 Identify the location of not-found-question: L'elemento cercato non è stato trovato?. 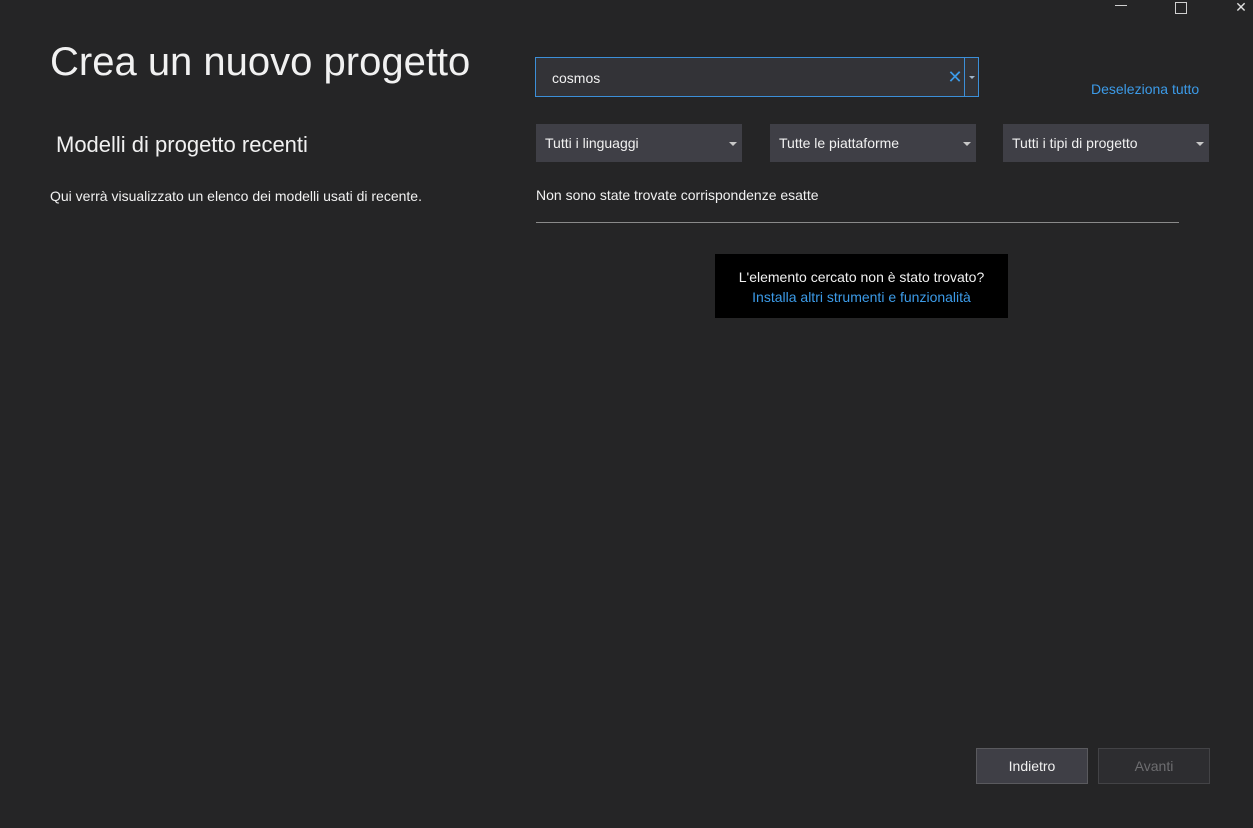
(861, 277).